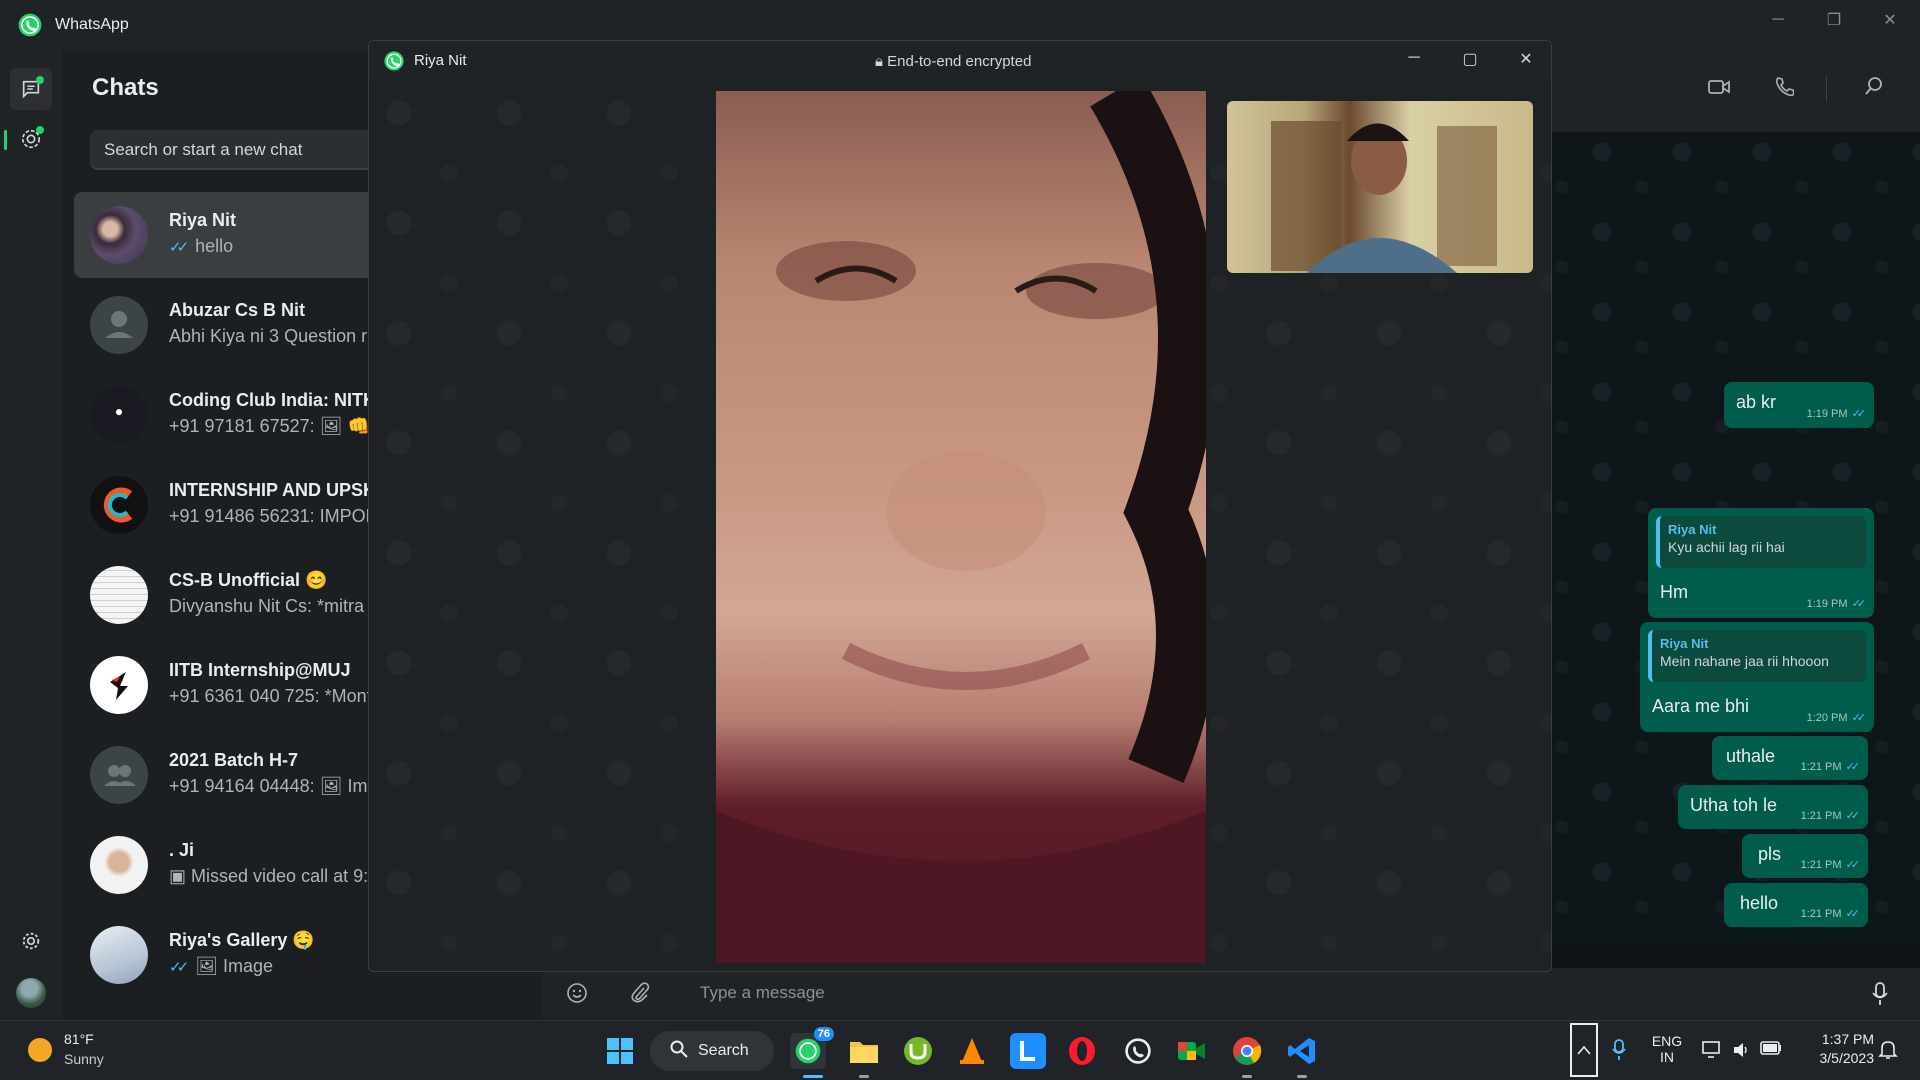 This screenshot has height=1080, width=1920. I want to click on chat-preview: Abhi Kiya ni 3 Question rh, so click(273, 336).